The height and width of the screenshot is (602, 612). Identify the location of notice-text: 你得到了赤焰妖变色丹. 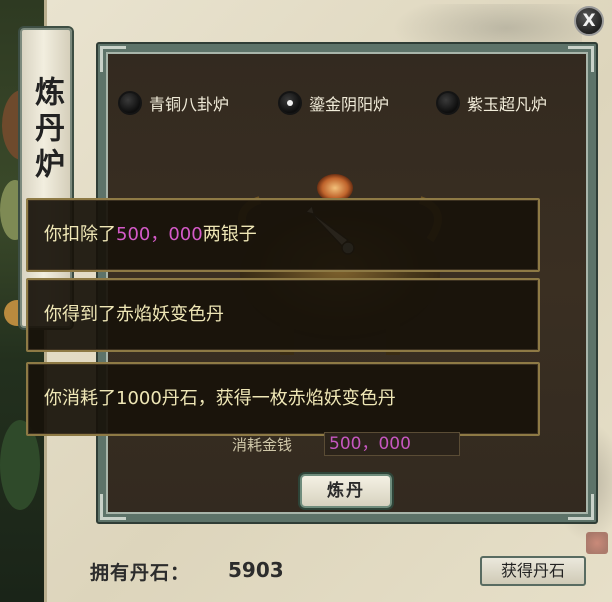
(134, 314).